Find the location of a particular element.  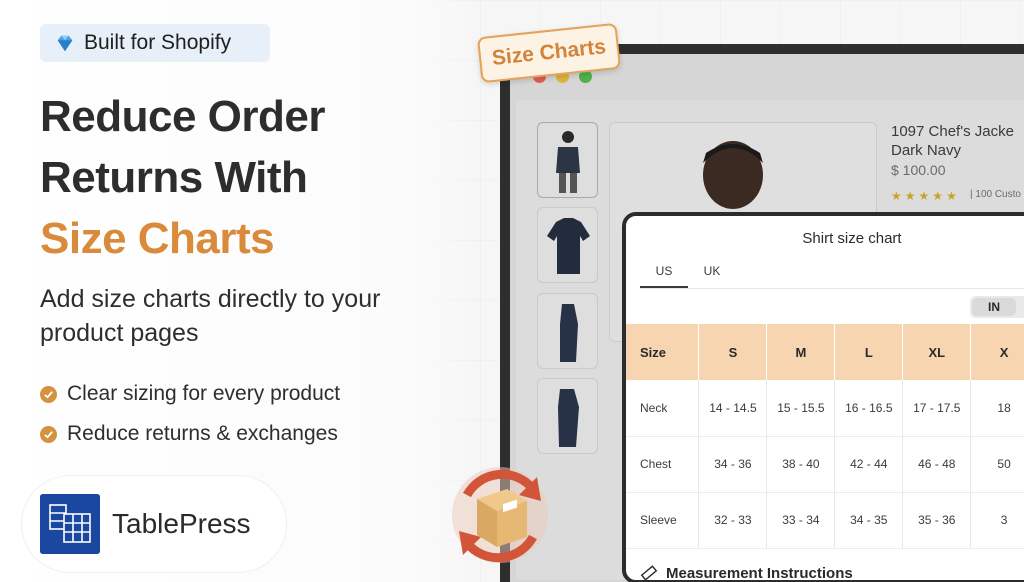

table-cell: 34 - 35 is located at coordinates (869, 520).